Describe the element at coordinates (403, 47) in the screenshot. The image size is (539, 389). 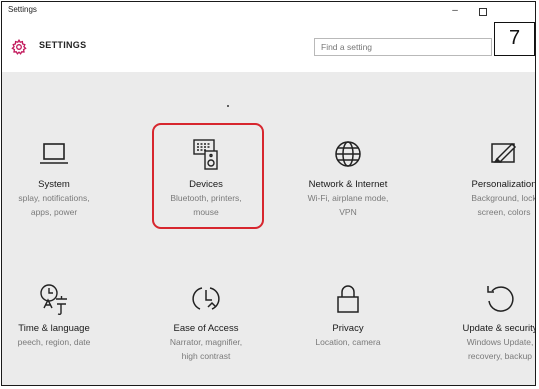
I see `search-input: Find a setting` at that location.